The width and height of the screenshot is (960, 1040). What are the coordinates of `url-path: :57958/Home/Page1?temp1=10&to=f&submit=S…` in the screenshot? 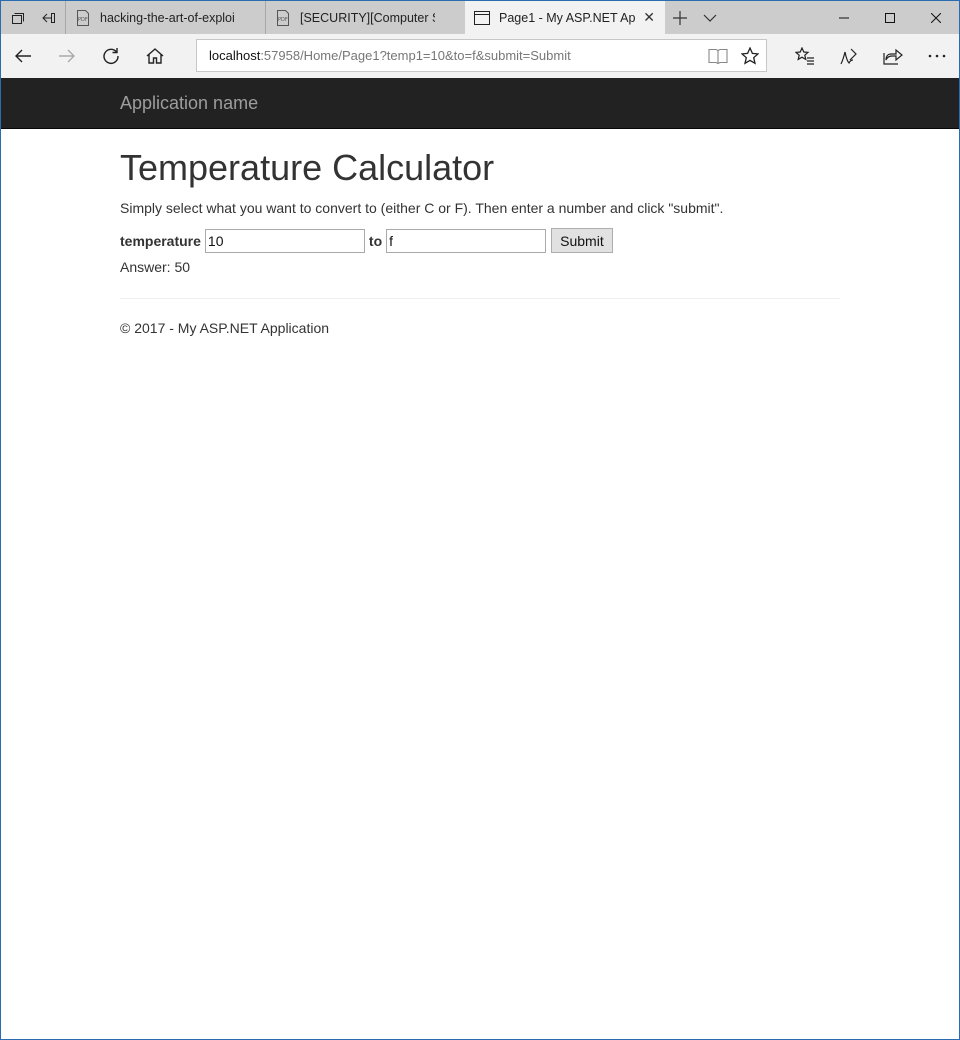 It's located at (415, 55).